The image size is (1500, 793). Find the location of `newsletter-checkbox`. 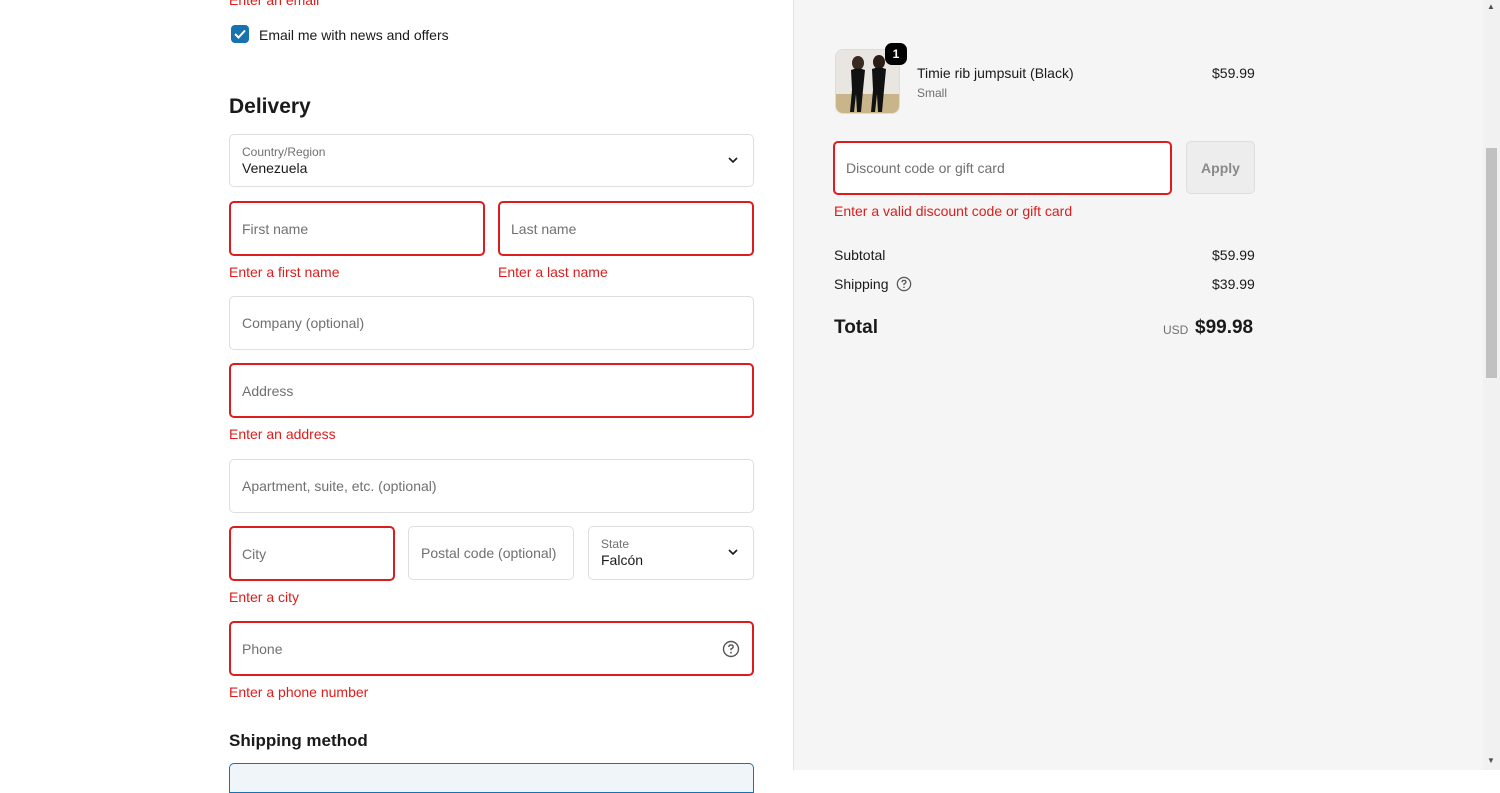

newsletter-checkbox is located at coordinates (240, 34).